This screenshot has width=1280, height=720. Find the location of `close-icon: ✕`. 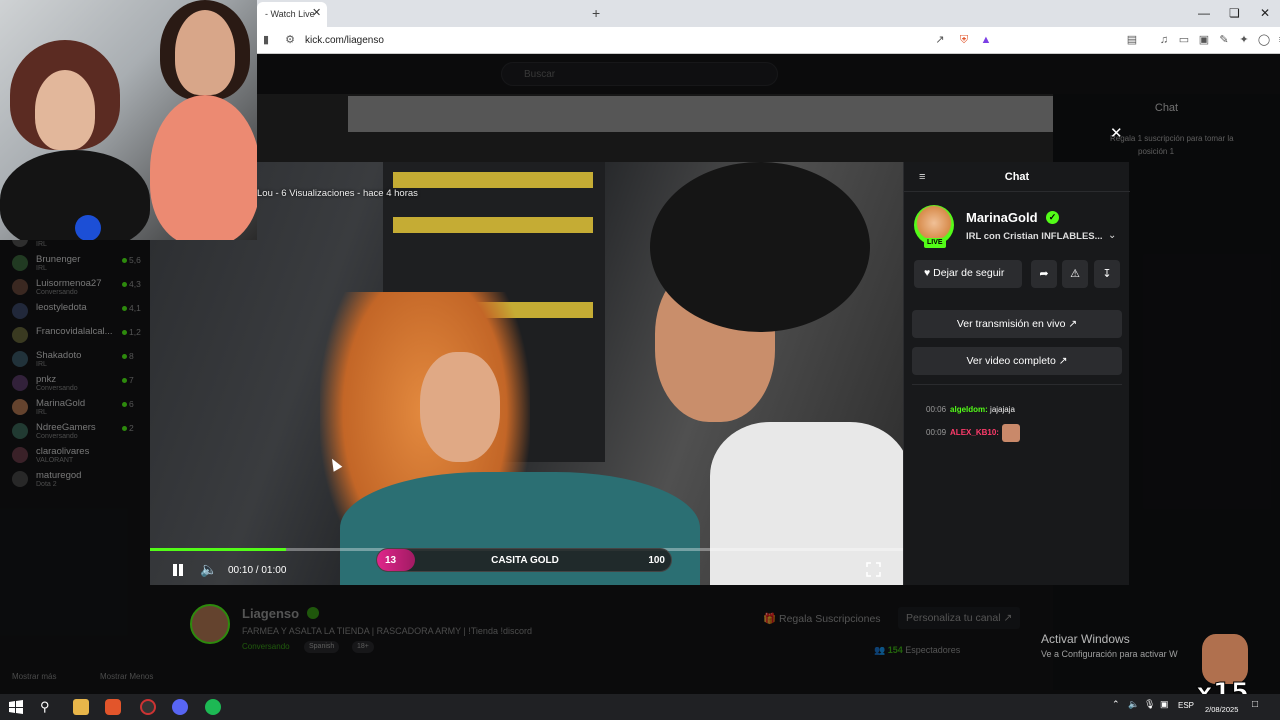

close-icon: ✕ is located at coordinates (1116, 133).